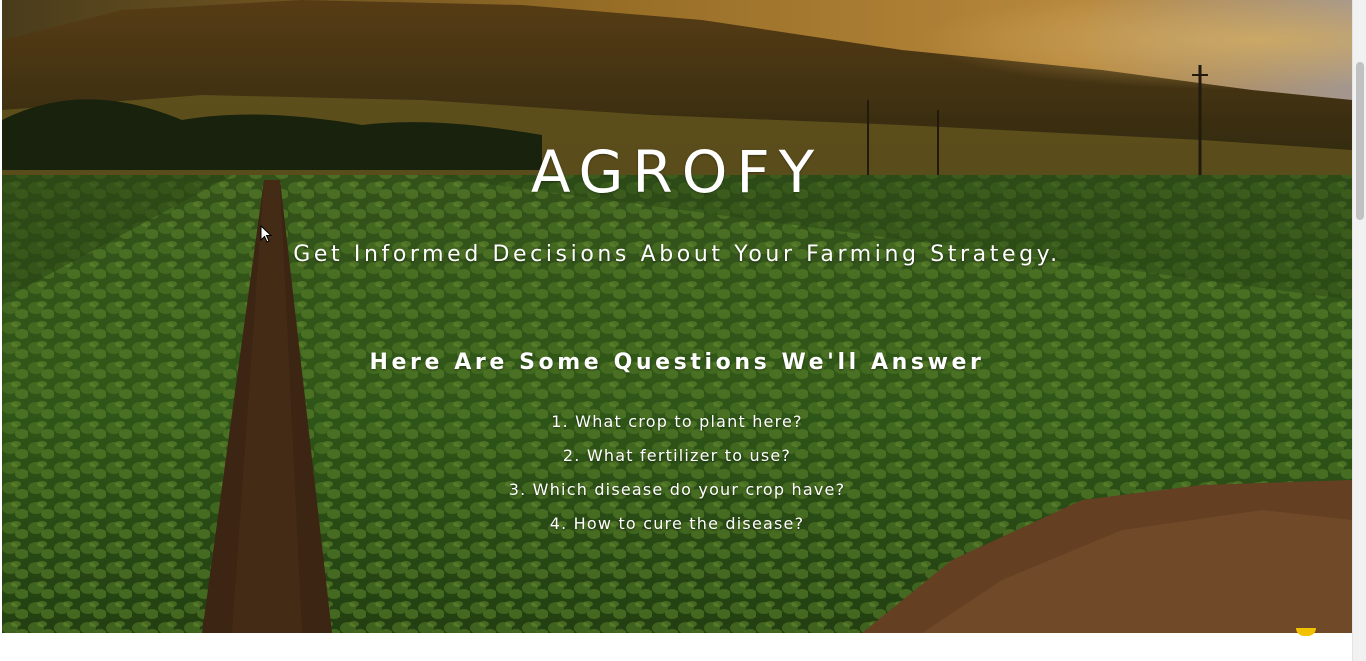  Describe the element at coordinates (677, 421) in the screenshot. I see `question-item: 1. What crop to plant here?` at that location.